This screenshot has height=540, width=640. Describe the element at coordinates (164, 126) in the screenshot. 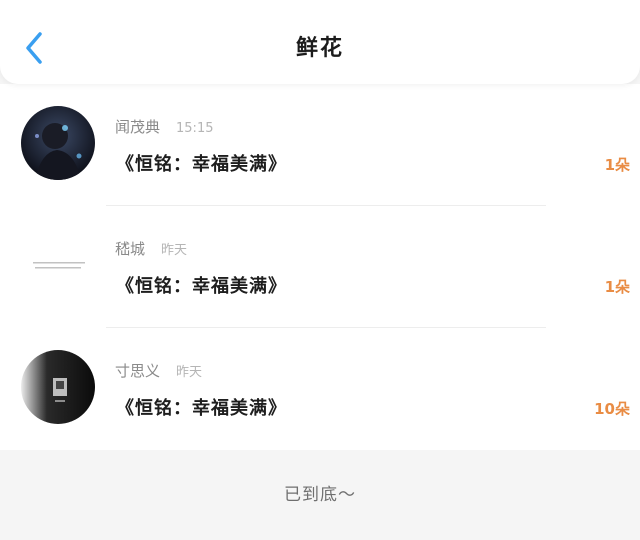

I see `sender-info: 闻茂典 15:15` at that location.